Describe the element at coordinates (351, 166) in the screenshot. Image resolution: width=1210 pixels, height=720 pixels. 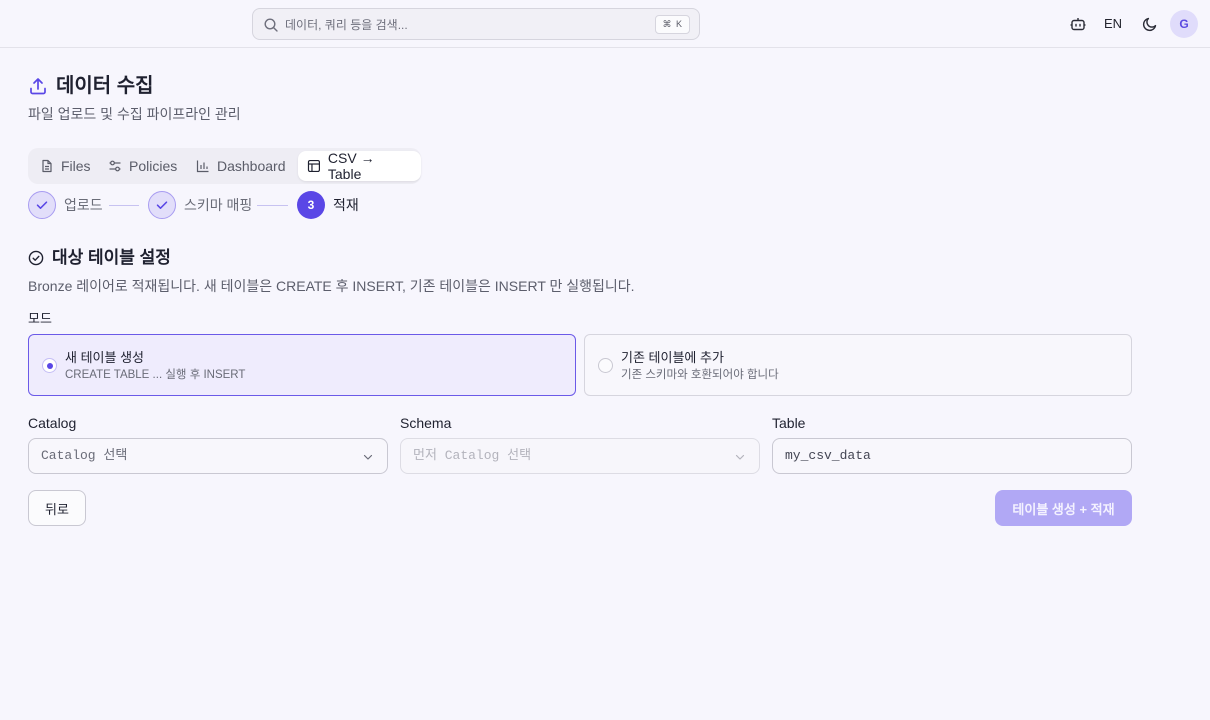
I see `tab-label: CSV → Table` at that location.